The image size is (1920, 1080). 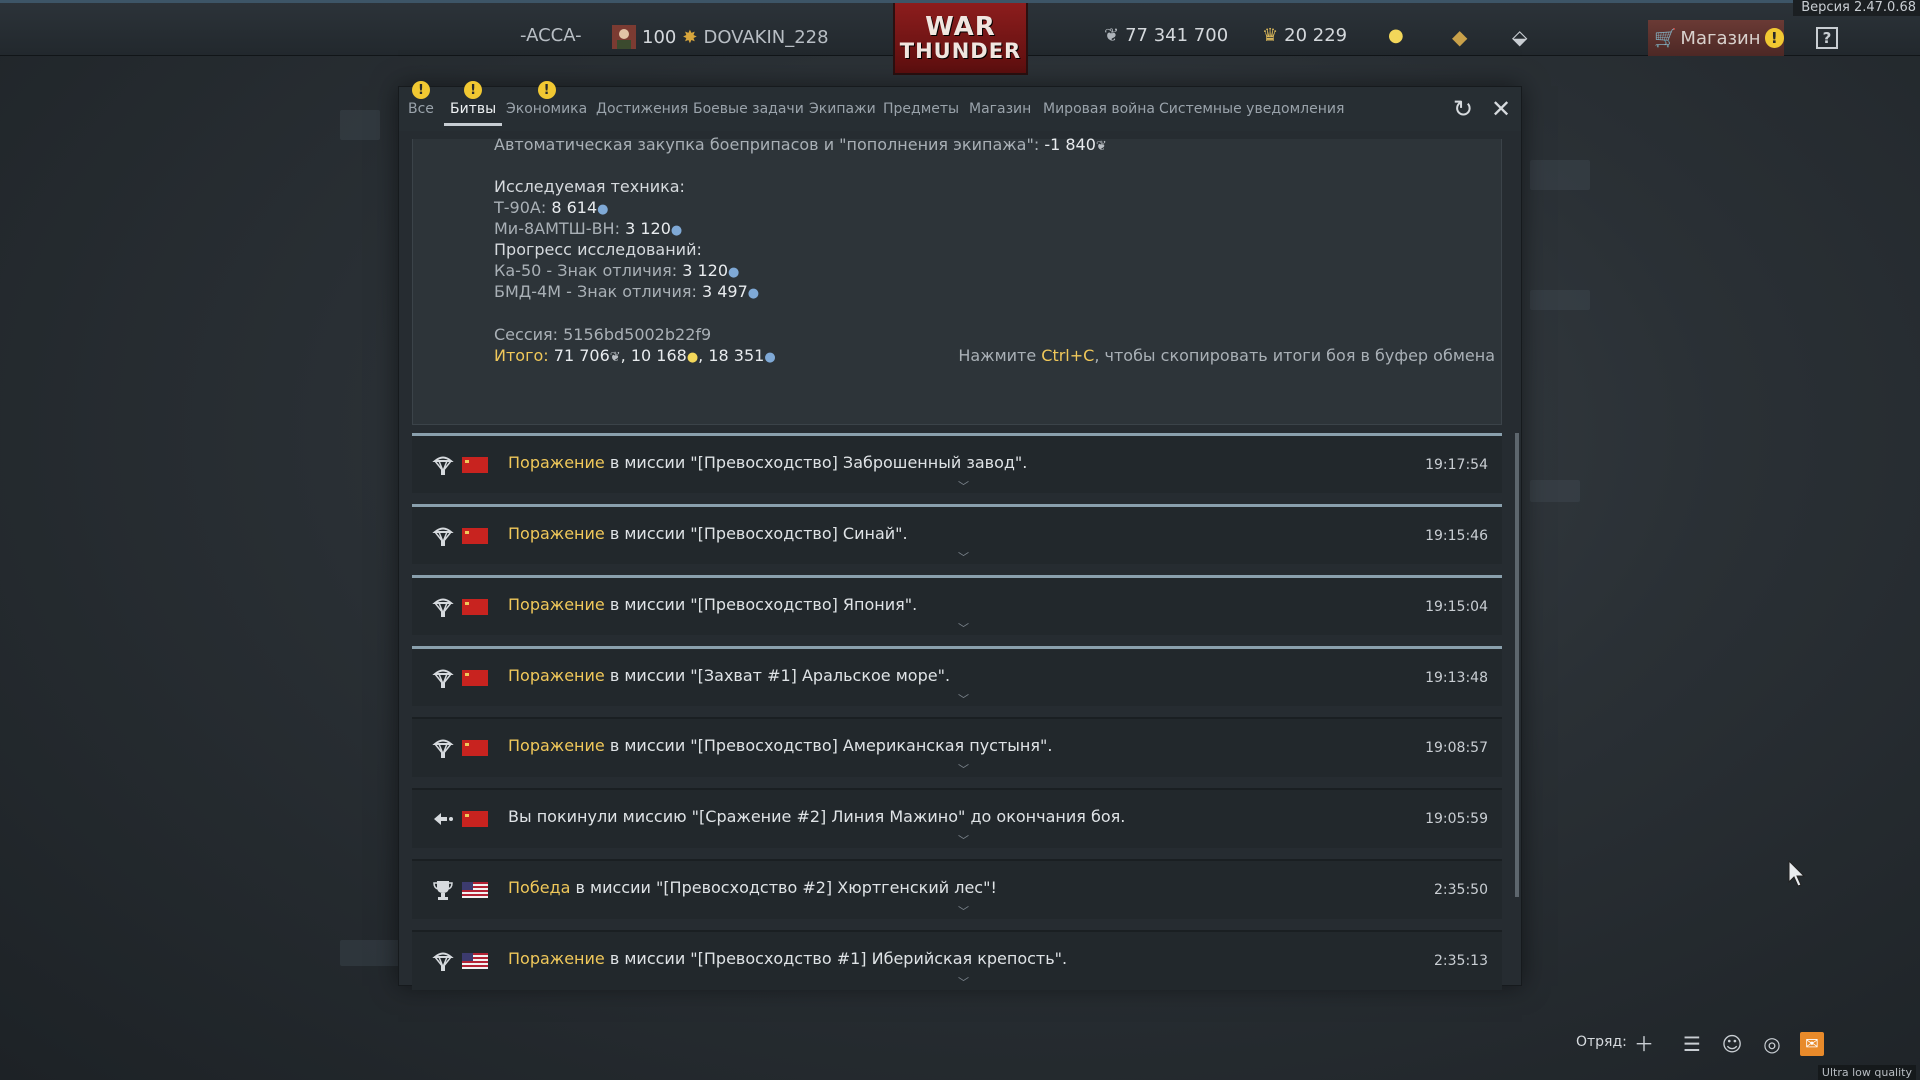 I want to click on diamond-icon: ◆, so click(x=1460, y=37).